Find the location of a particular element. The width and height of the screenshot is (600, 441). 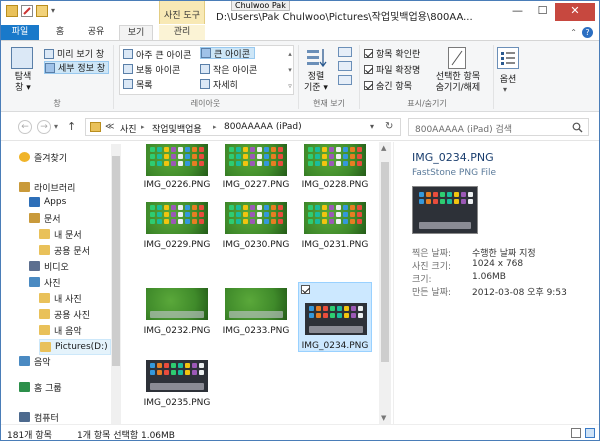

sidebar-item: Pictures(D:) is located at coordinates (75, 347).